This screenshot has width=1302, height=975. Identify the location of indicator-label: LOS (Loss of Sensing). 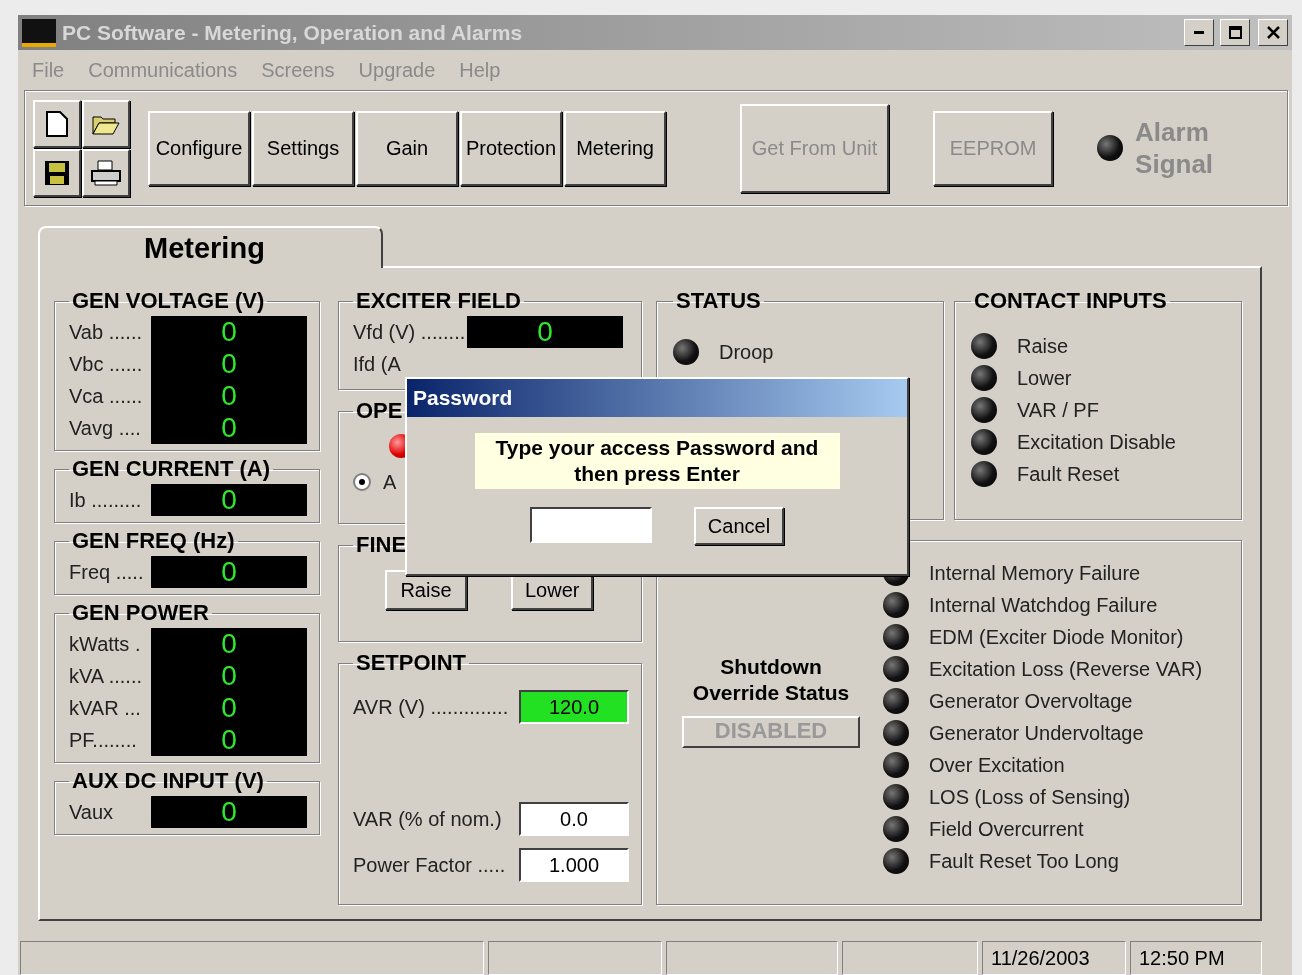
(1030, 797).